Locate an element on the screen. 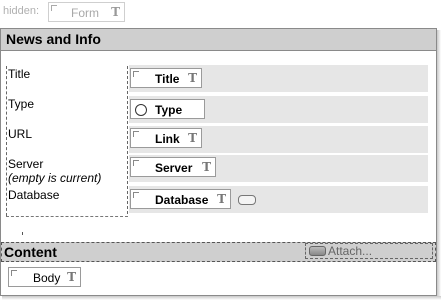 The image size is (443, 300). database-field: Database T is located at coordinates (180, 199).